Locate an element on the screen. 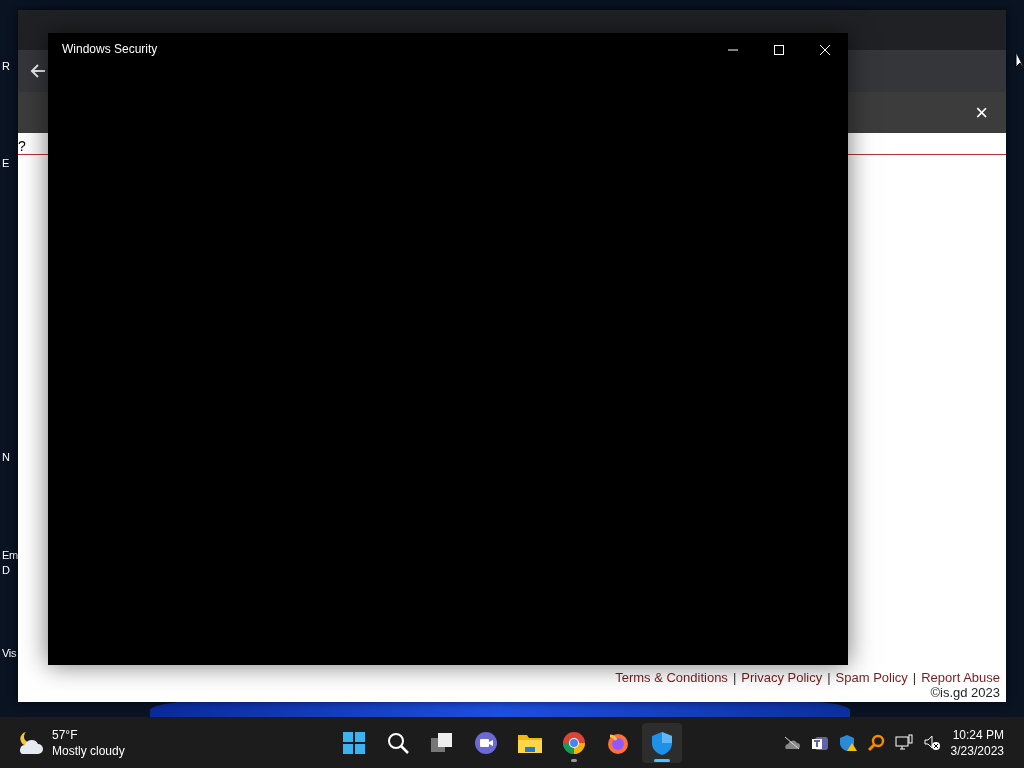 This screenshot has height=768, width=1024. desktop-icon-label: E is located at coordinates (6, 163).